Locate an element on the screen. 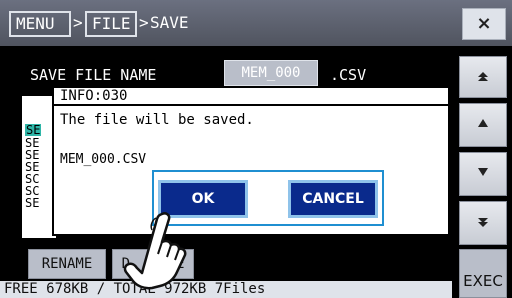 This screenshot has height=298, width=512. double-up-arrow-icon is located at coordinates (483, 78).